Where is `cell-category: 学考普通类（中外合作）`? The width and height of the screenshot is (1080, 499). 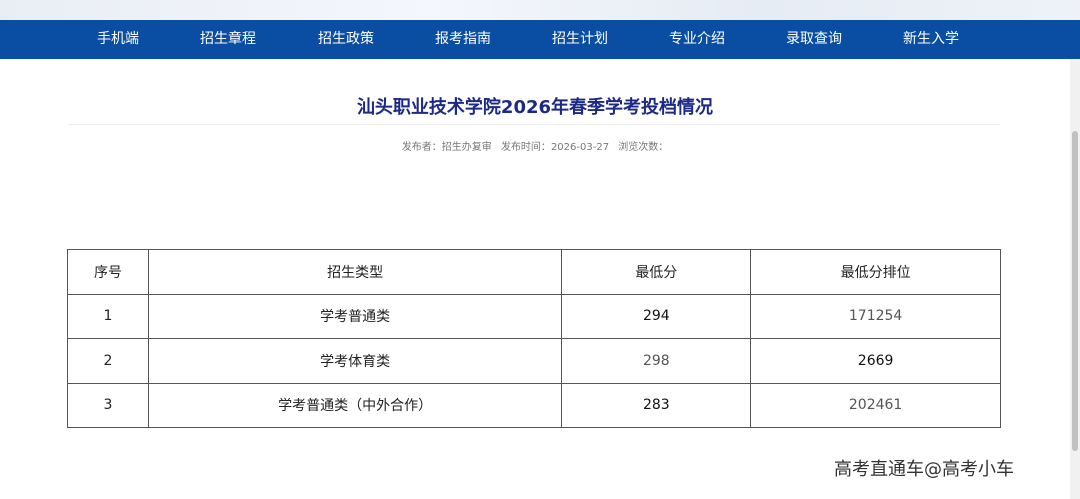 cell-category: 学考普通类（中外合作） is located at coordinates (355, 405).